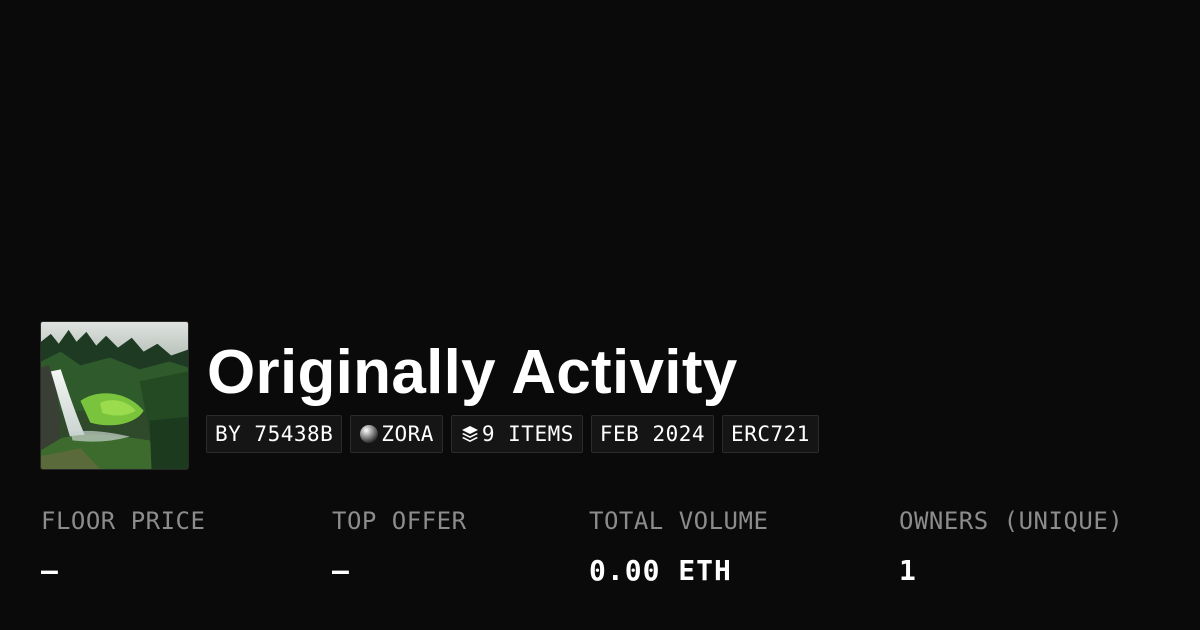 Image resolution: width=1200 pixels, height=630 pixels. What do you see at coordinates (123, 521) in the screenshot?
I see `floor-price-label: FLOOR PRICE` at bounding box center [123, 521].